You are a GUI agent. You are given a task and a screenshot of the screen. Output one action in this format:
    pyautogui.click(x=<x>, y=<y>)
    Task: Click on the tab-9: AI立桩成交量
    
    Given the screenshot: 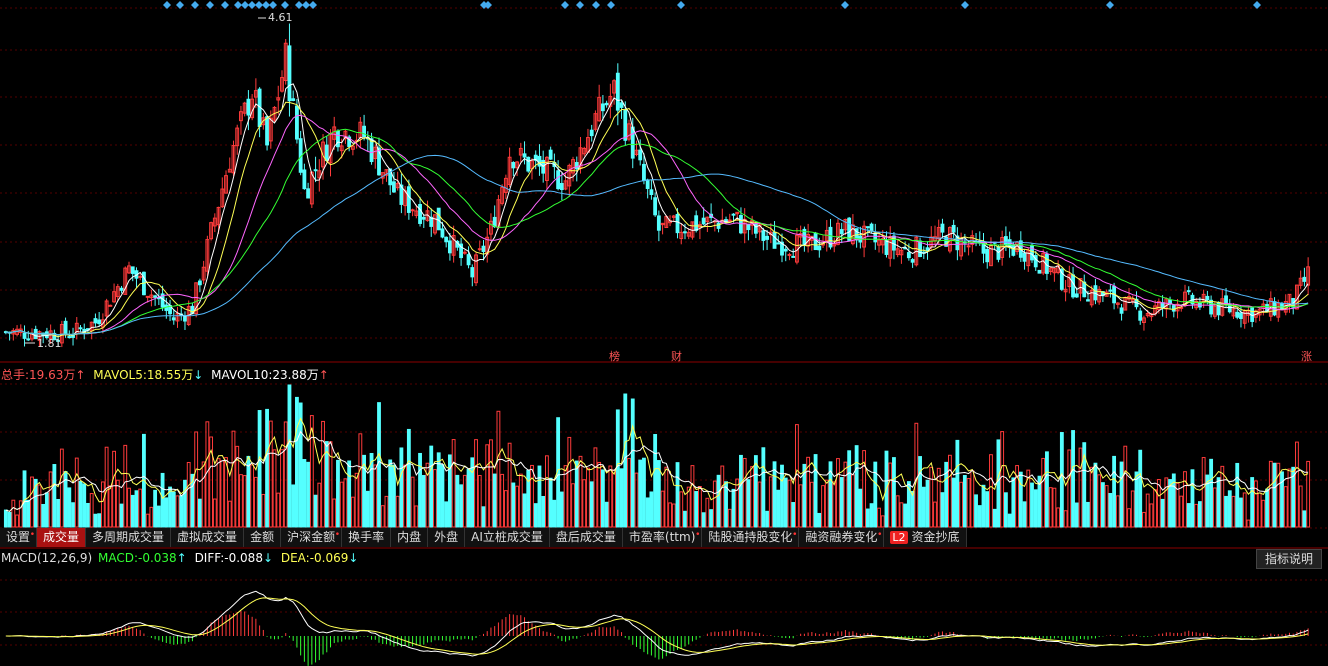 What is the action you would take?
    pyautogui.click(x=507, y=537)
    